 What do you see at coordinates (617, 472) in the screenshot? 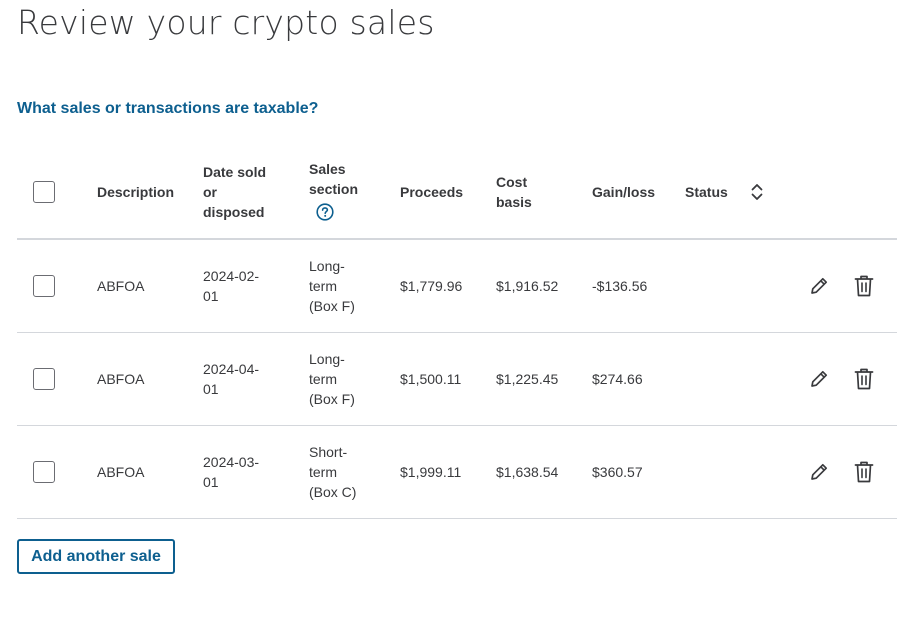
I see `cell-gain-loss: $360.57` at bounding box center [617, 472].